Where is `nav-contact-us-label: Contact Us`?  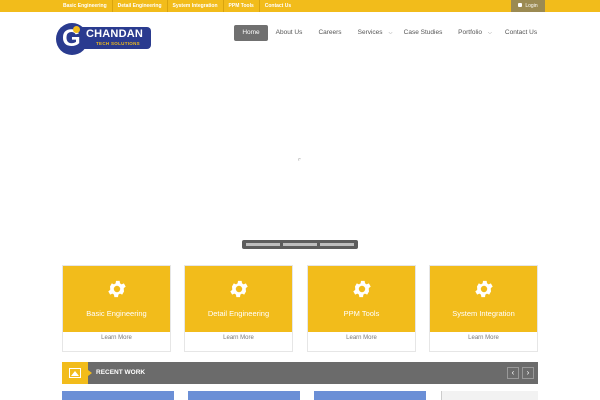
nav-contact-us-label: Contact Us is located at coordinates (521, 32).